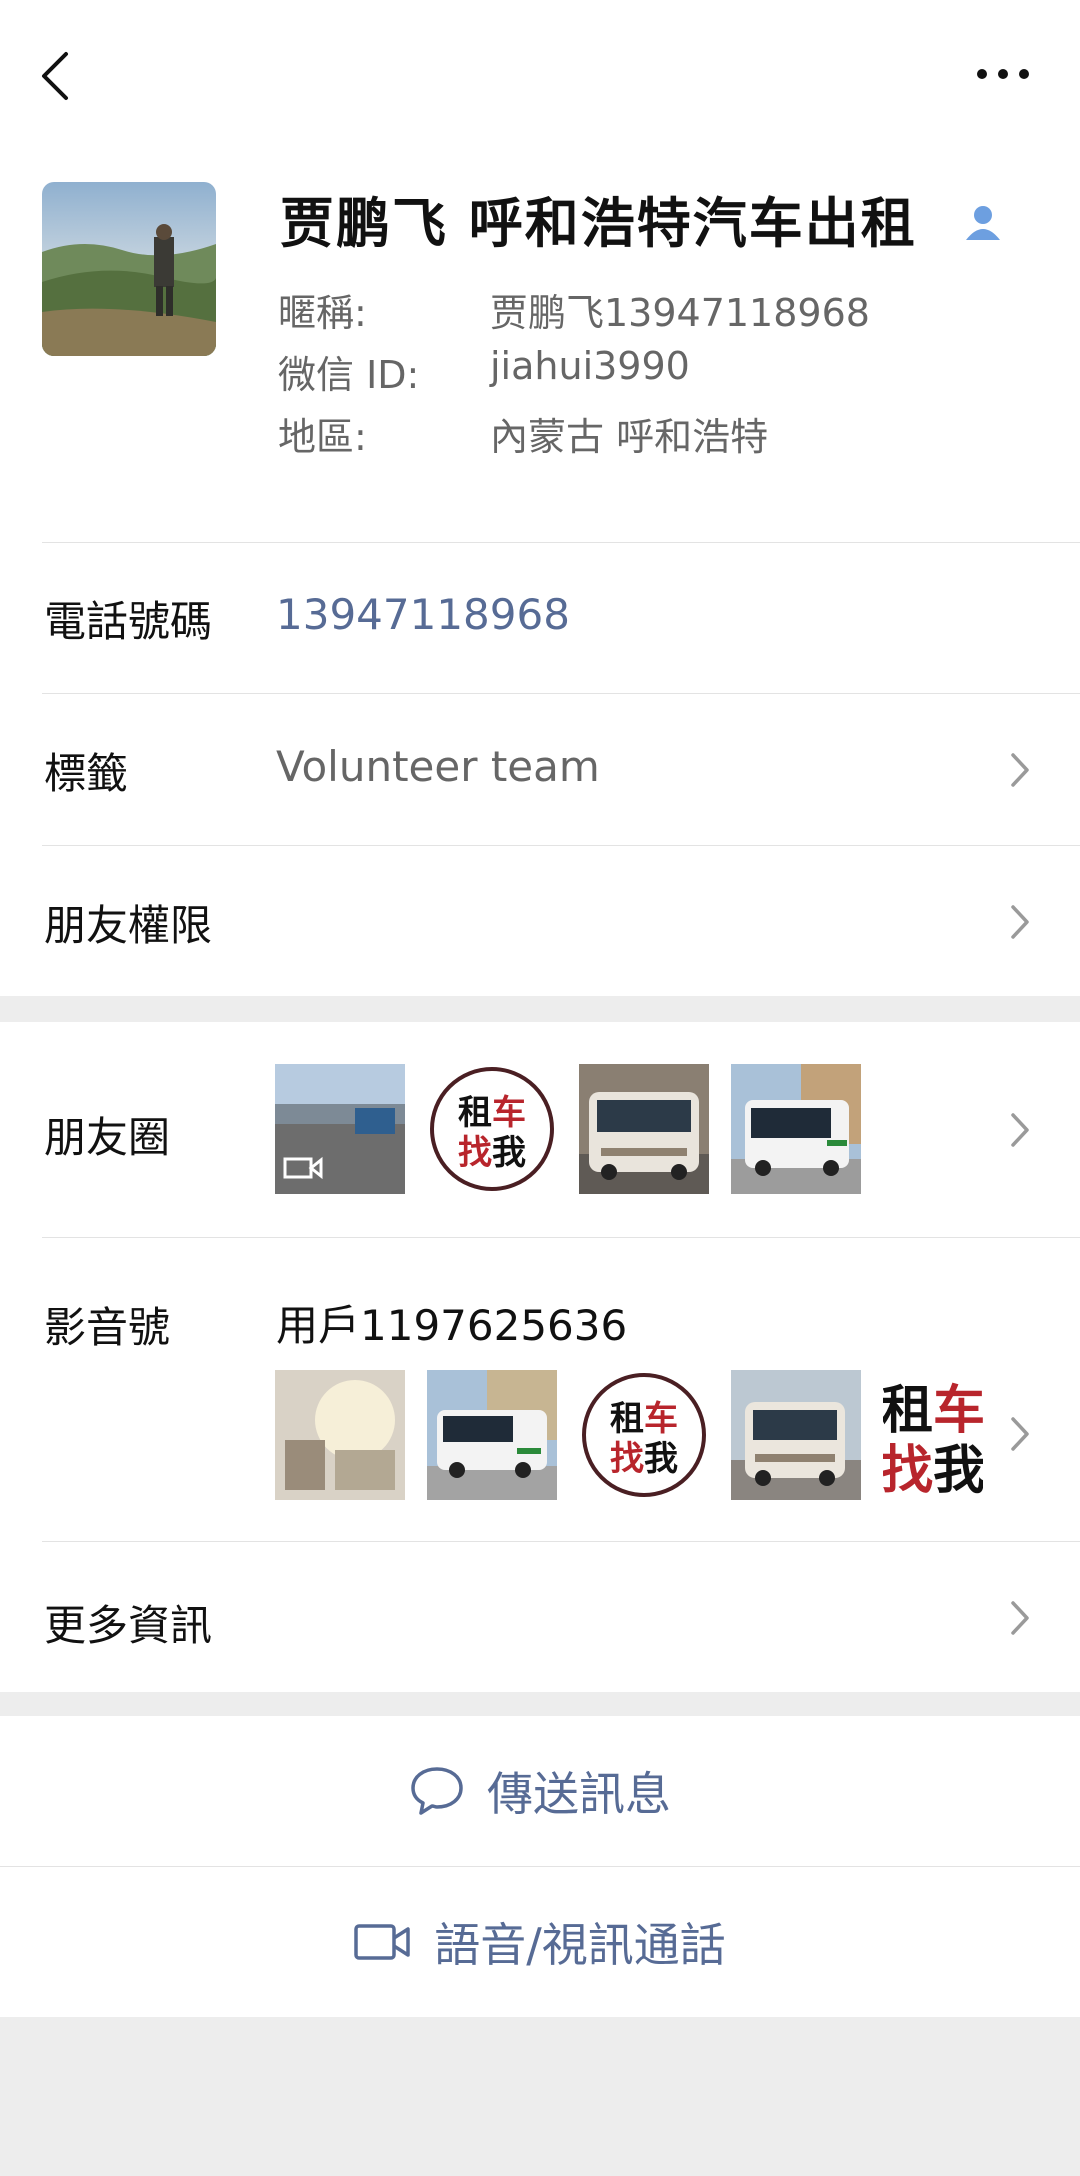 The height and width of the screenshot is (2176, 1080). Describe the element at coordinates (128, 621) in the screenshot. I see `phone-label: 電話號碼` at that location.